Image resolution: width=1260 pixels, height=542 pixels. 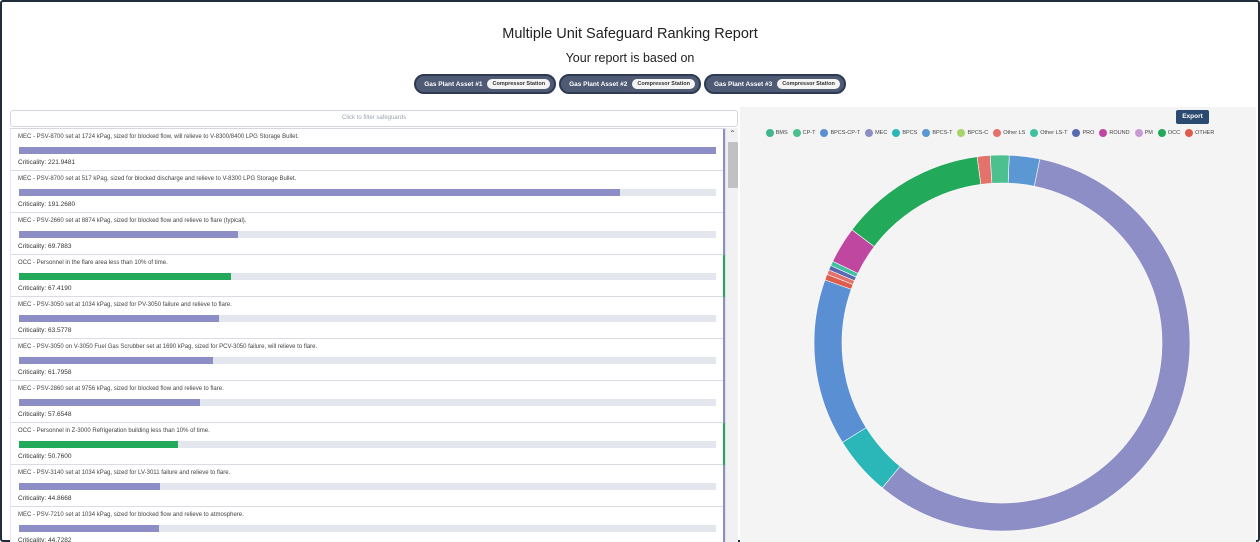 I want to click on list-scrollbar: ⌃, so click(x=731, y=335).